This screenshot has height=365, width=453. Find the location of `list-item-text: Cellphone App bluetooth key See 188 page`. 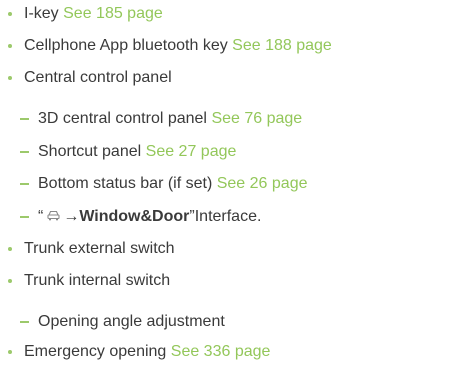

list-item-text: Cellphone App bluetooth key See 188 page is located at coordinates (178, 46).